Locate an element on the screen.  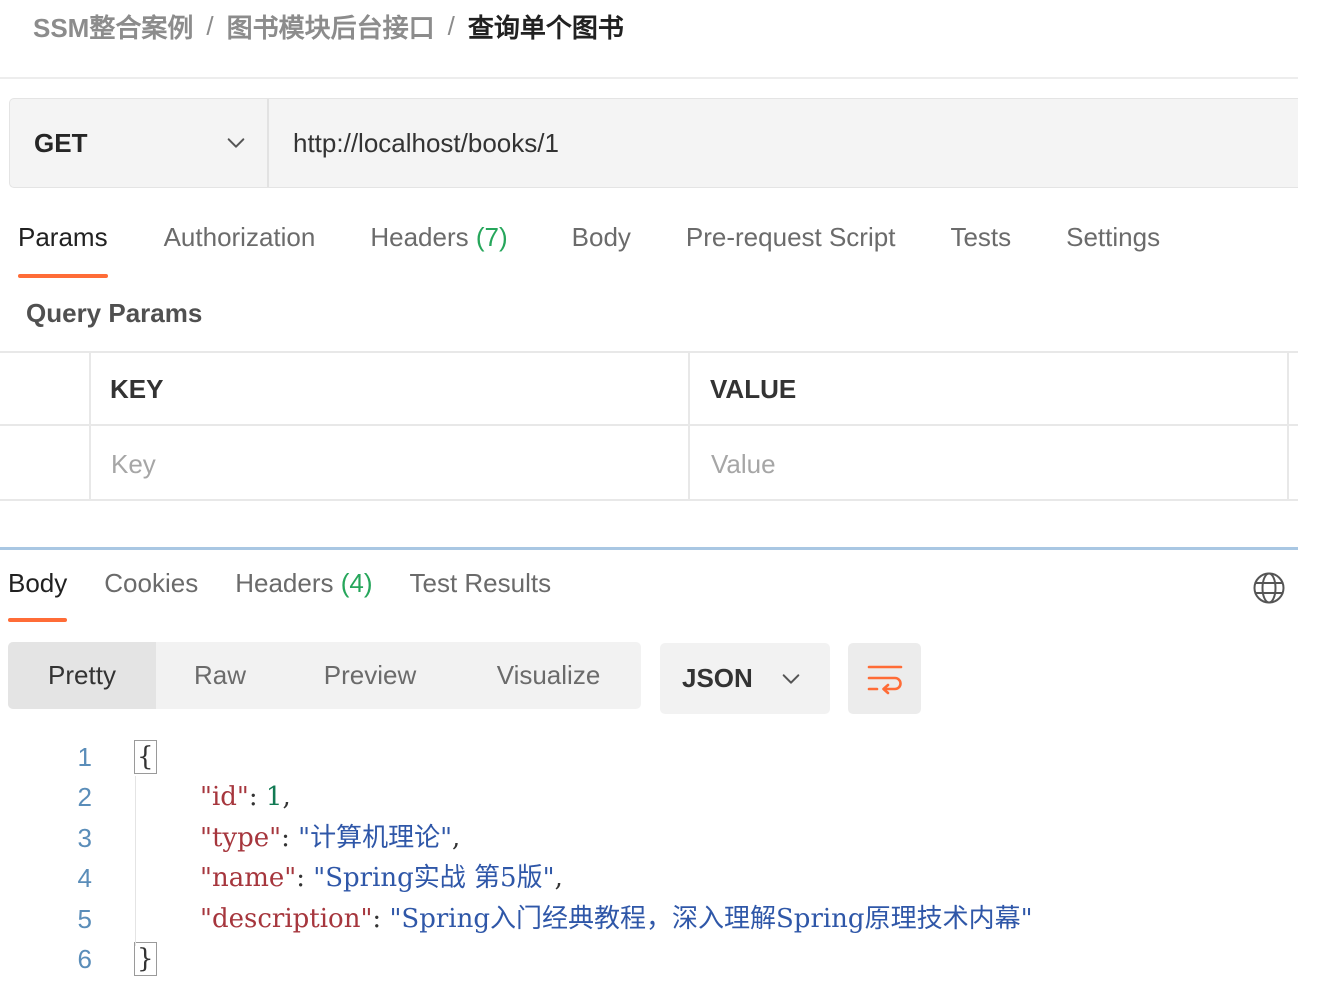
params-table: KEY VALUE Key Value is located at coordinates (649, 426).